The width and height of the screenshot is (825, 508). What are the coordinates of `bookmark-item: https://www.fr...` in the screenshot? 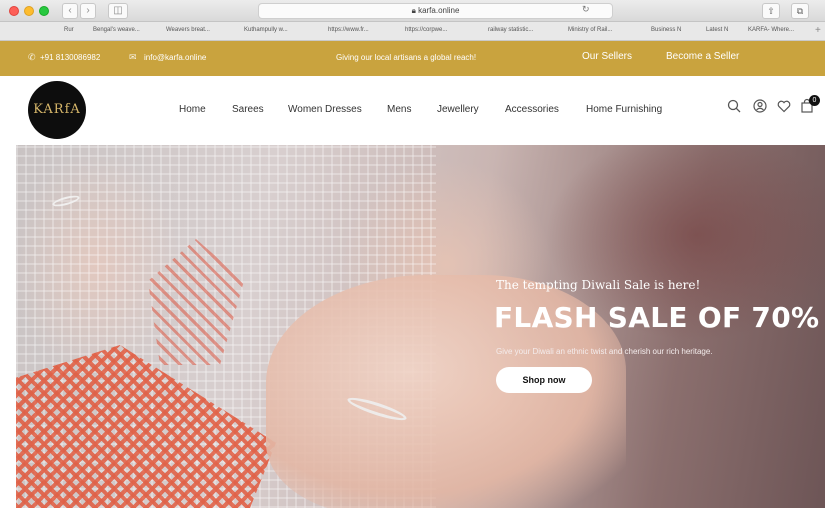 It's located at (348, 30).